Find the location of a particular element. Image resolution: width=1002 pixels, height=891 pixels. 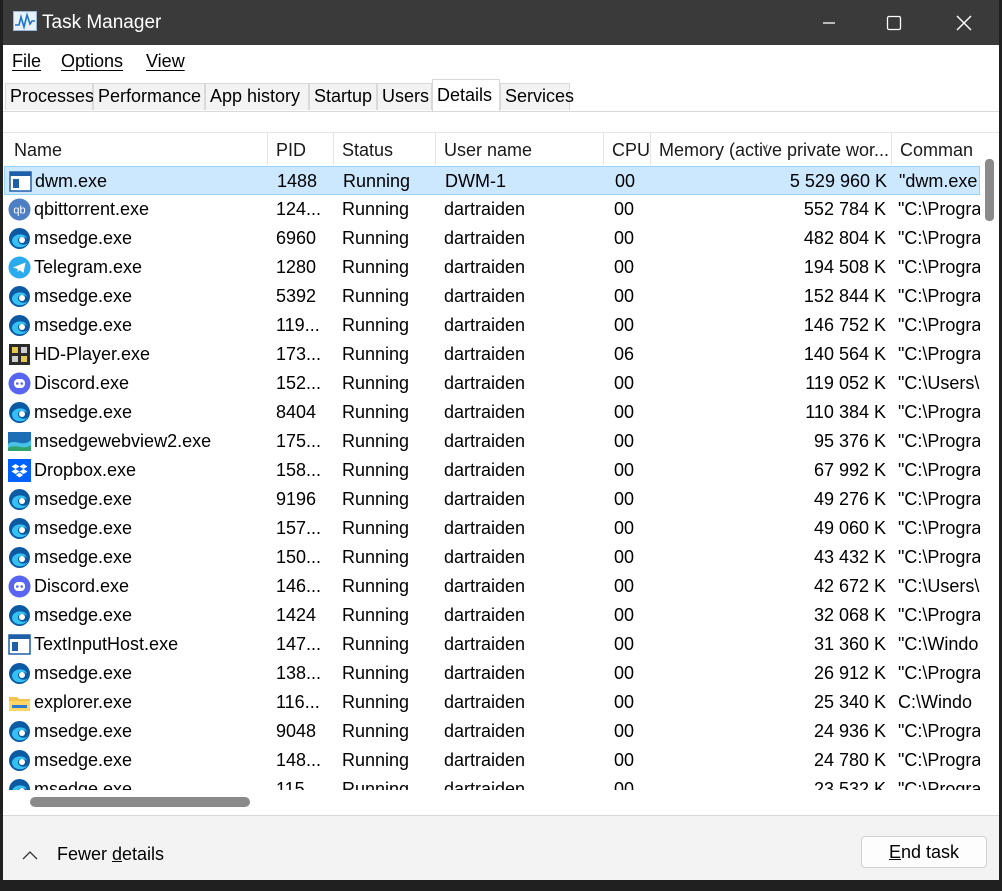

tab-services: Services is located at coordinates (537, 96).